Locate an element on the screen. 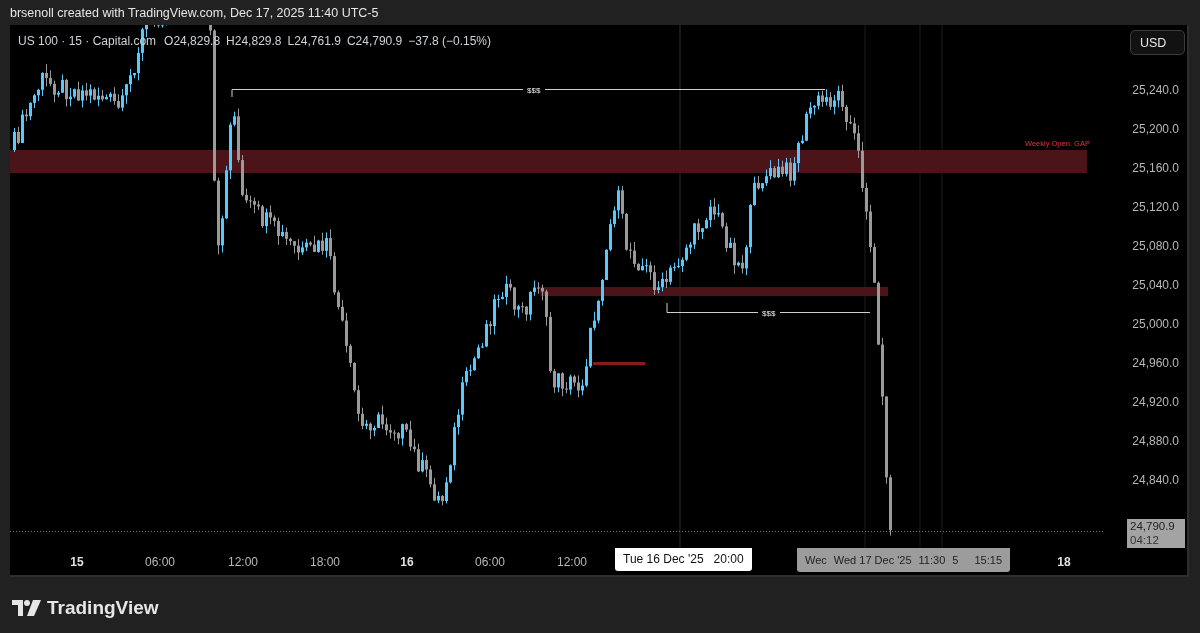 Image resolution: width=1200 pixels, height=633 pixels. date-label: 5 is located at coordinates (955, 560).